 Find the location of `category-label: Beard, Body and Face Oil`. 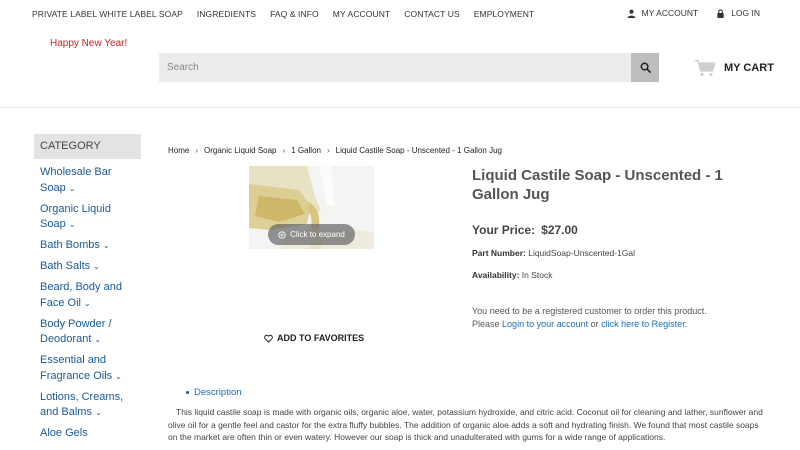

category-label: Beard, Body and Face Oil is located at coordinates (81, 295).